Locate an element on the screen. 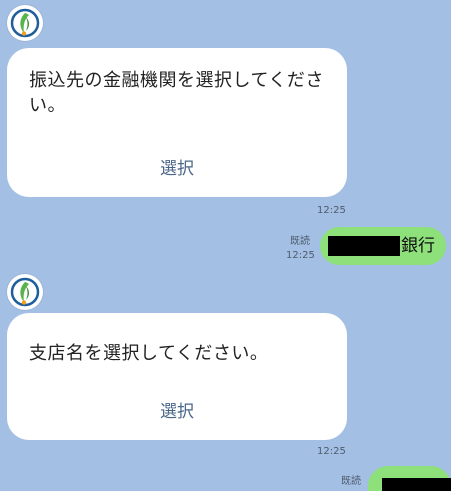 This screenshot has height=491, width=451. bot-message-text: 支店名を選択してください。 is located at coordinates (149, 353).